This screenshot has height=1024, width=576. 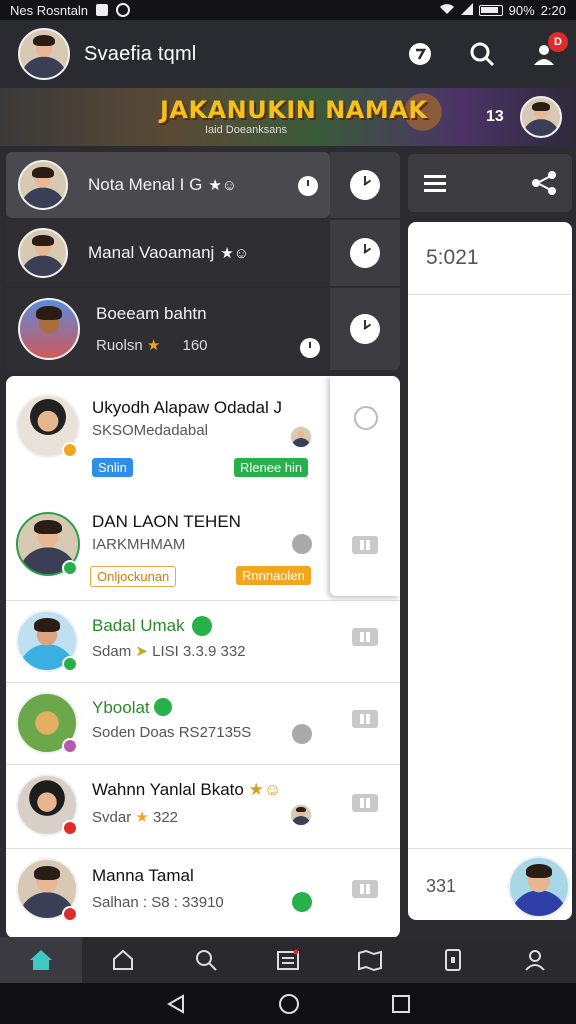 What do you see at coordinates (112, 467) in the screenshot?
I see `tag-left: Snlin` at bounding box center [112, 467].